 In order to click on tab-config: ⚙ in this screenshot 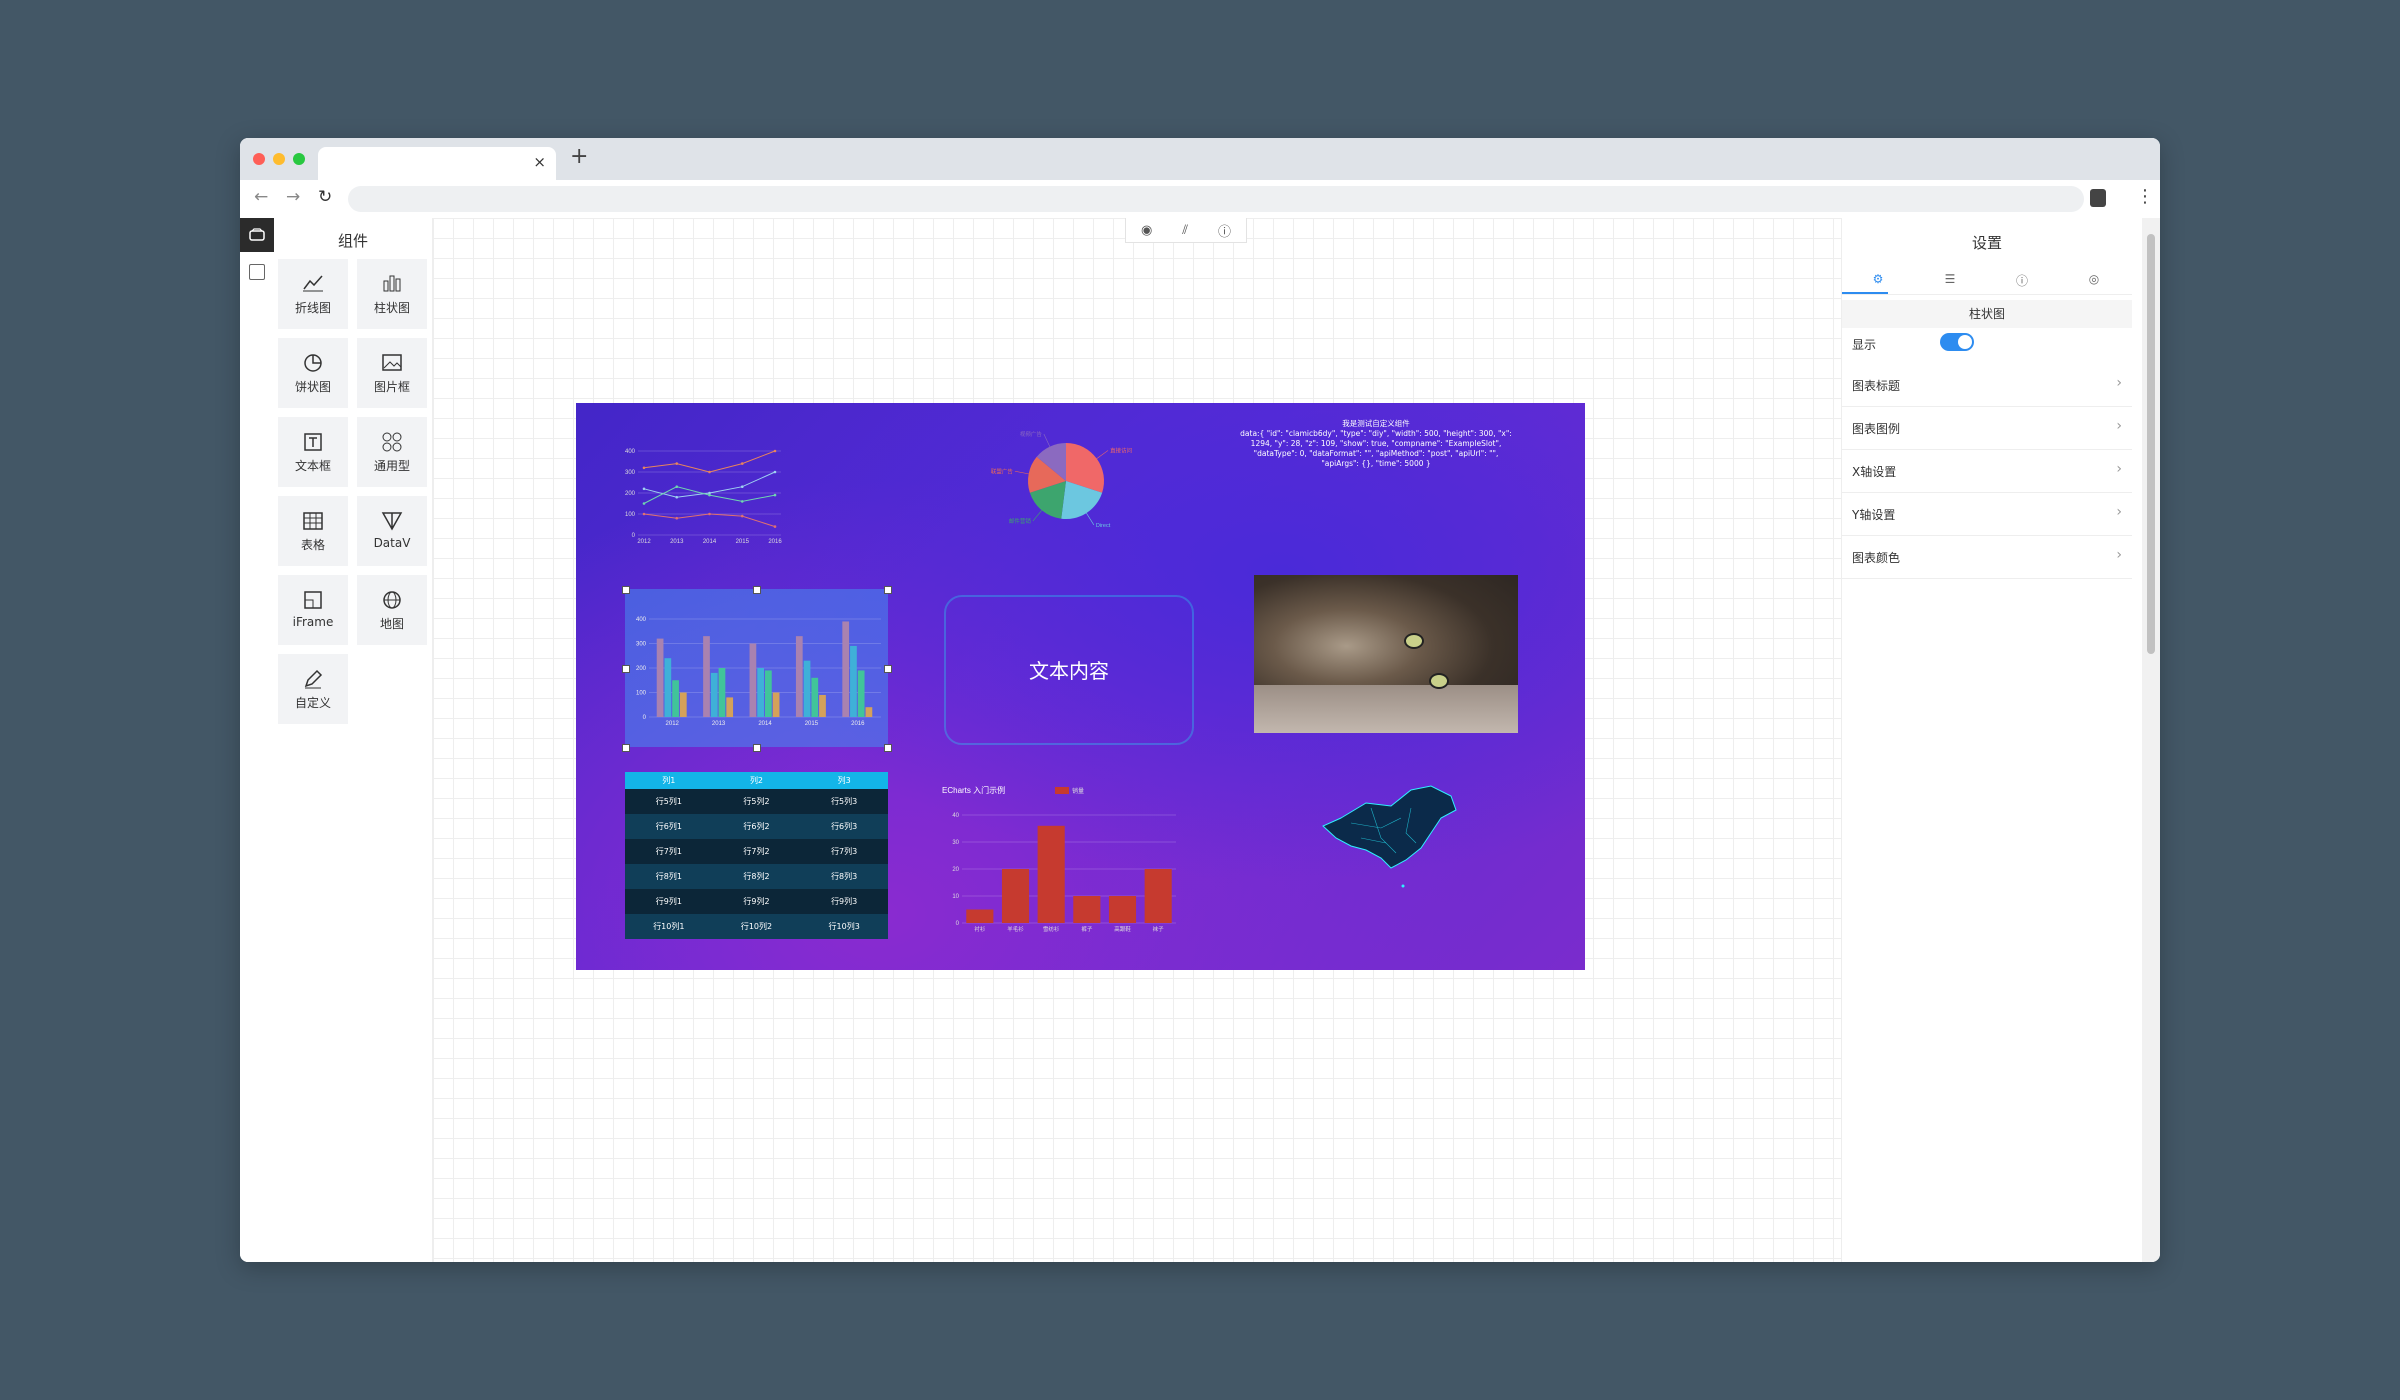, I will do `click(1878, 279)`.